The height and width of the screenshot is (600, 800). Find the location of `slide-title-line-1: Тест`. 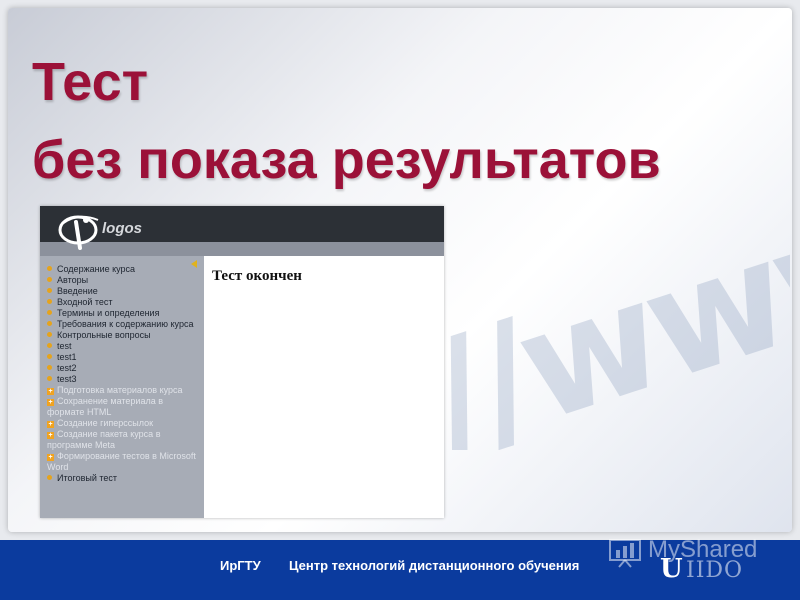

slide-title-line-1: Тест is located at coordinates (90, 82).